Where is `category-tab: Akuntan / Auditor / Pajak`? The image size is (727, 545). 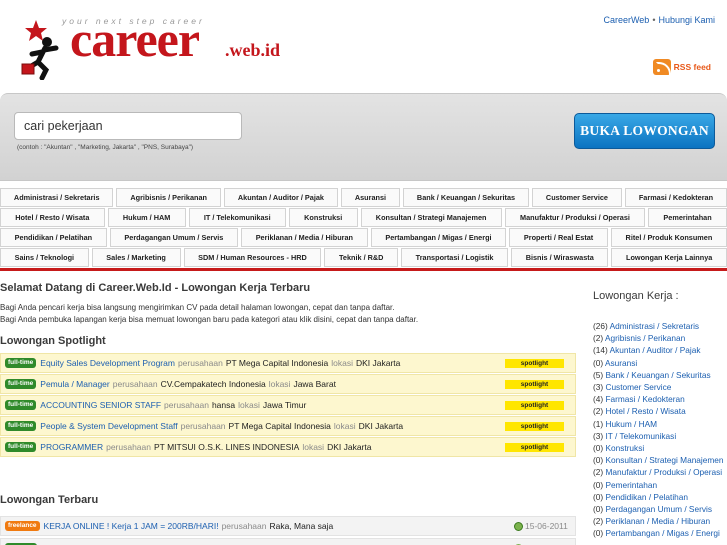 category-tab: Akuntan / Auditor / Pajak is located at coordinates (280, 197).